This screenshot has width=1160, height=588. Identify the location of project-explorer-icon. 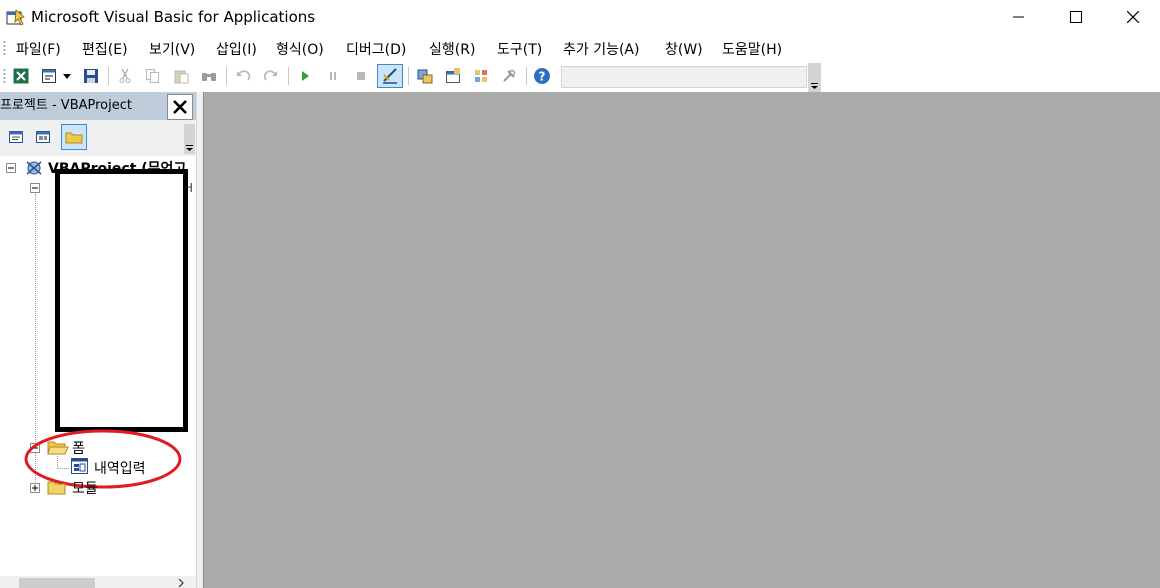
(425, 76).